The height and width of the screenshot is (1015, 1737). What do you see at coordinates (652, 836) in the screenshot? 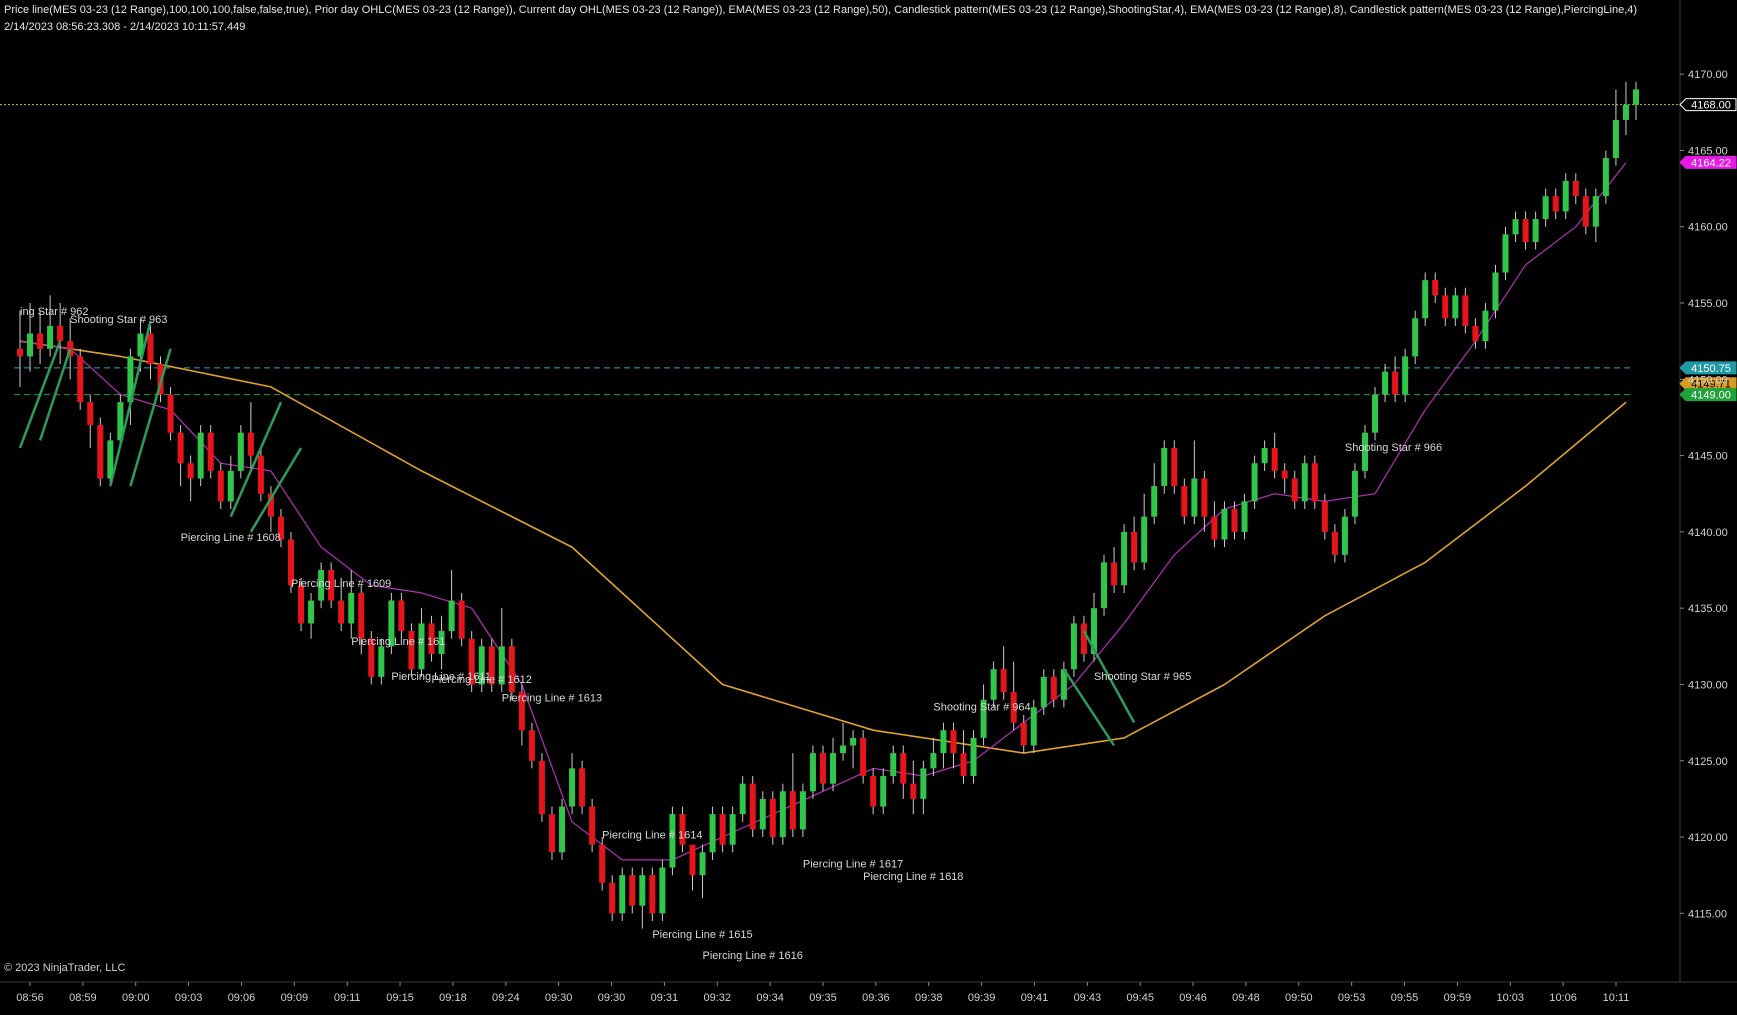
I see `pattern-label: Piercing Line # 1614` at bounding box center [652, 836].